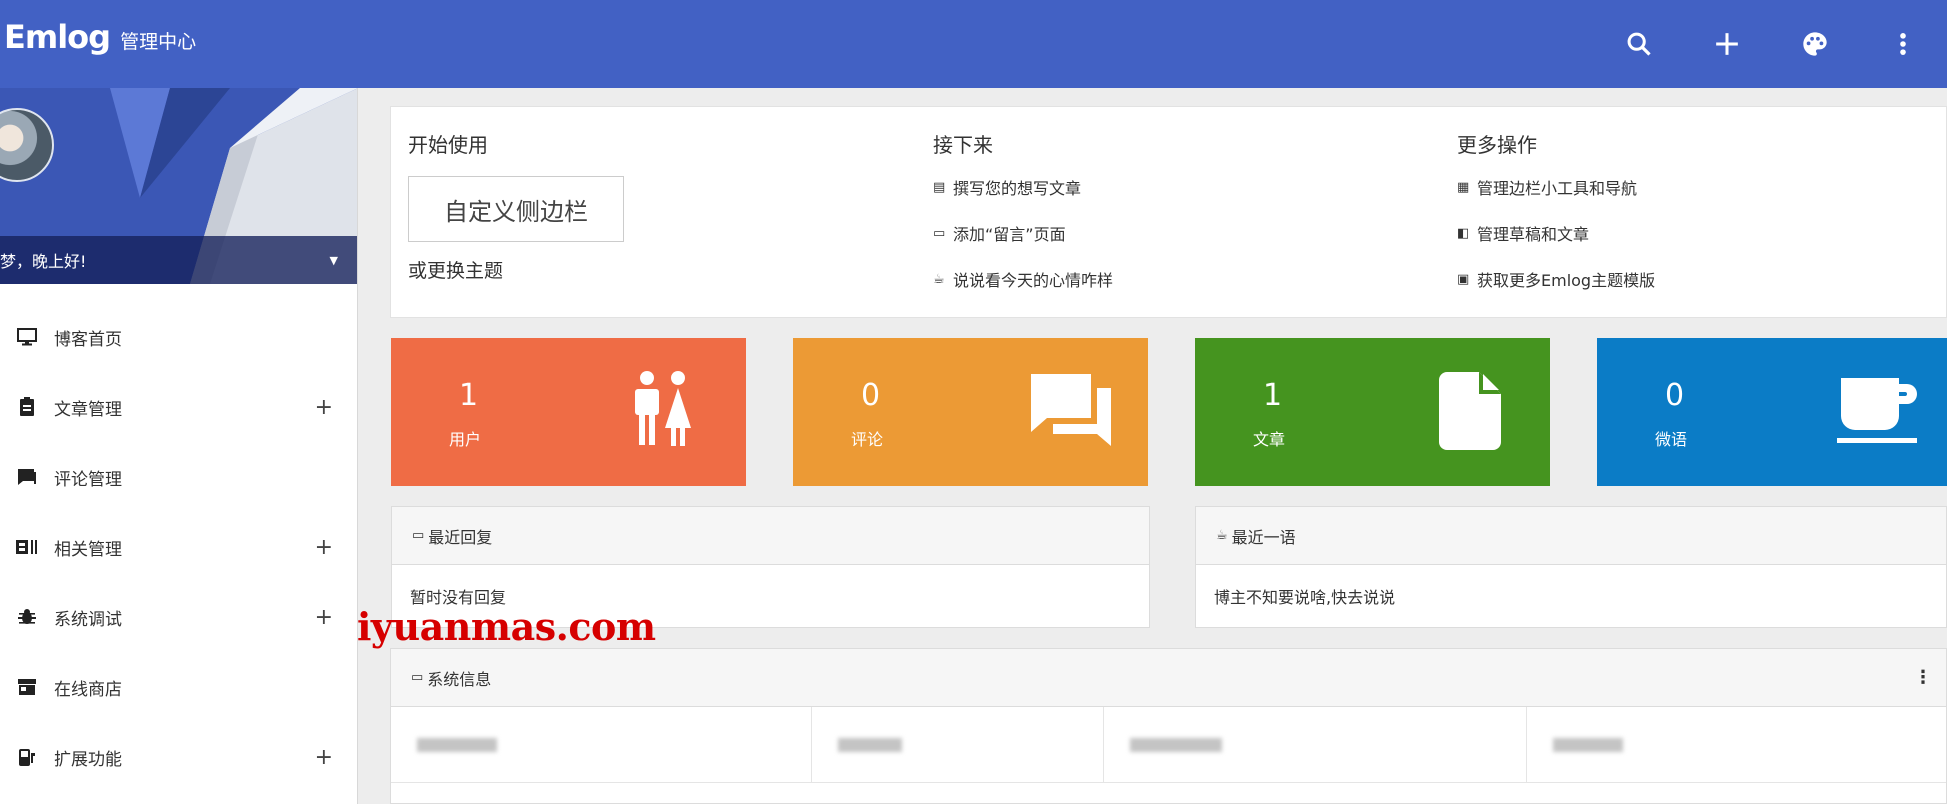 Image resolution: width=1947 pixels, height=804 pixels. I want to click on profile-header: 梦，晚上好! ▼, so click(178, 186).